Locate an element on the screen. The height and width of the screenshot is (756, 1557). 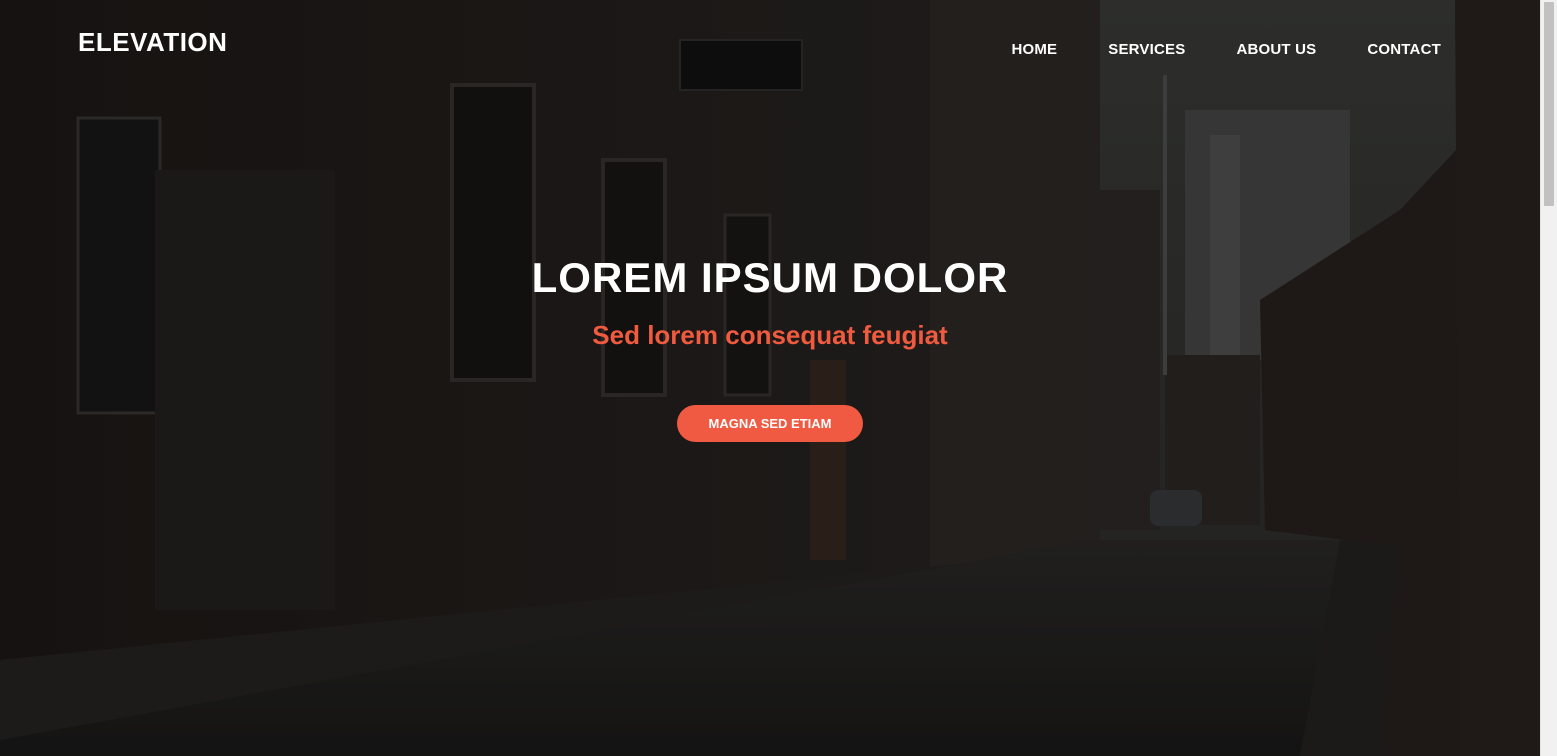
nav-item-home: HOME is located at coordinates (1034, 49).